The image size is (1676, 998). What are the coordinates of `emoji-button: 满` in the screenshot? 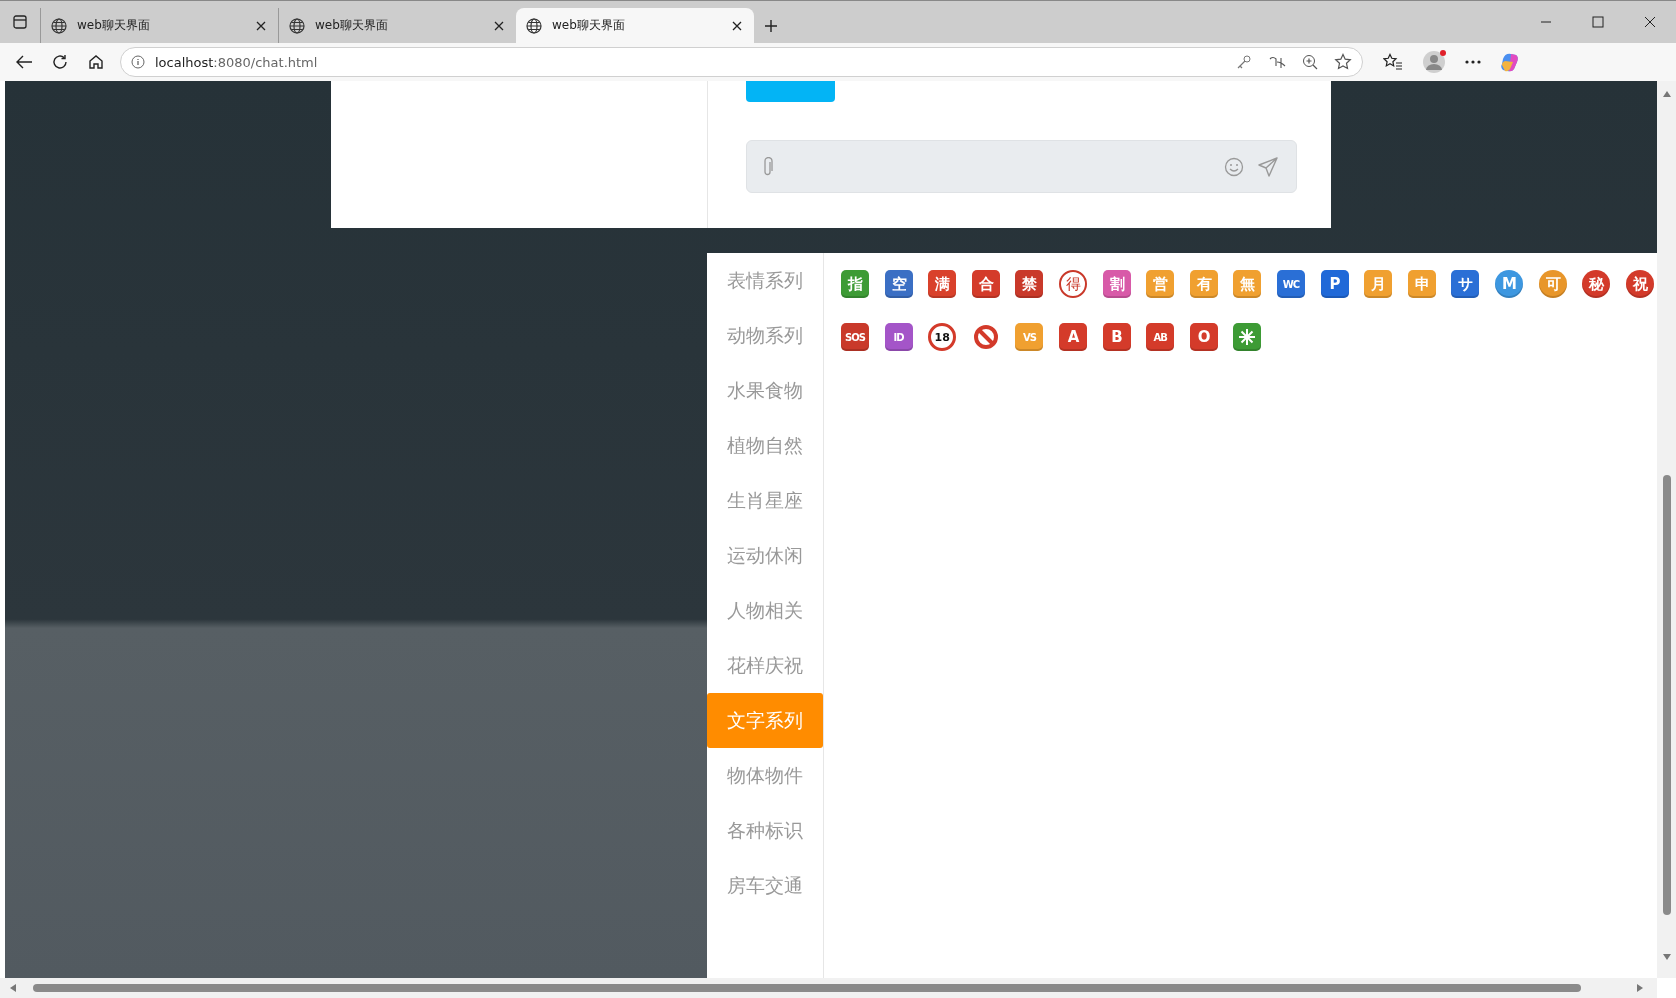 It's located at (942, 284).